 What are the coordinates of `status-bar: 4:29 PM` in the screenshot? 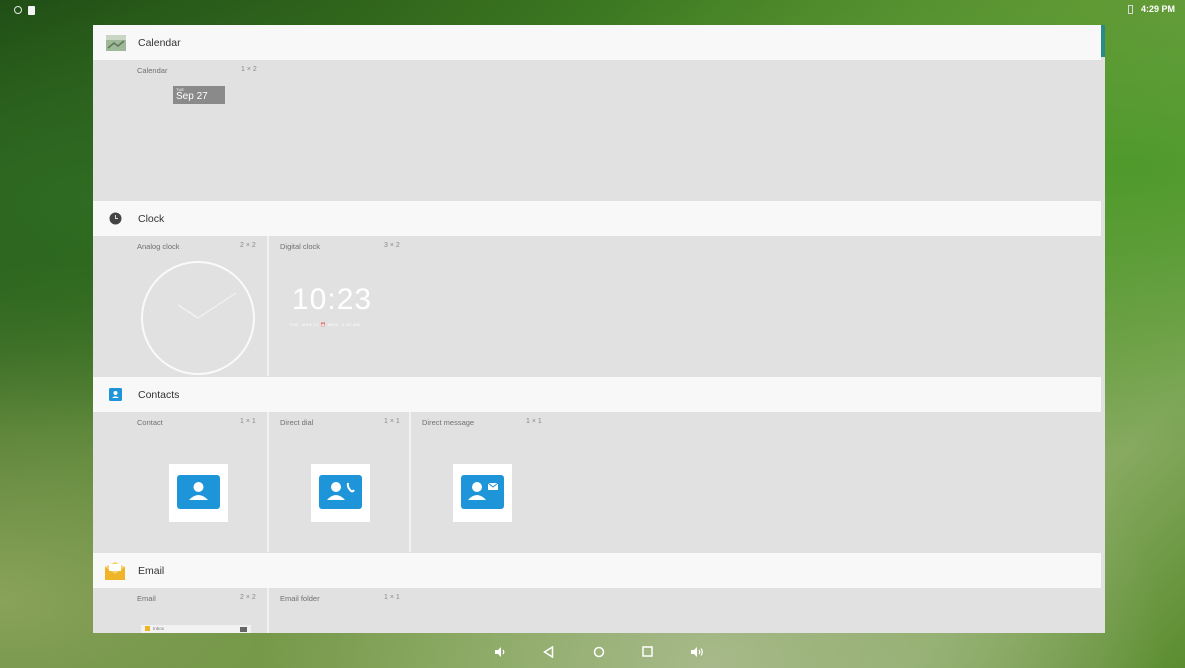 It's located at (592, 11).